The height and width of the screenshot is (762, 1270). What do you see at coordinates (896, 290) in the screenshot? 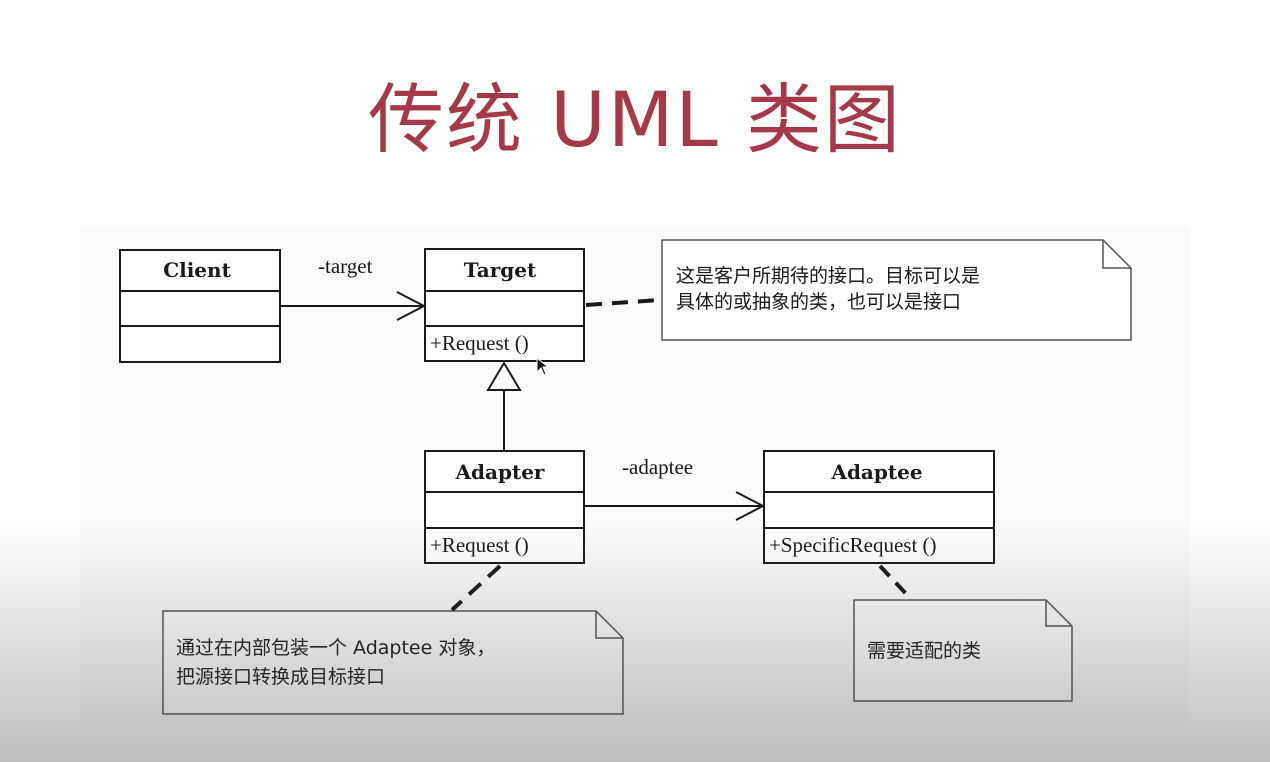
I see `note-target: 这是客户所期待的接口。目标可以是 具体的或抽象的类，也可以是接口` at bounding box center [896, 290].